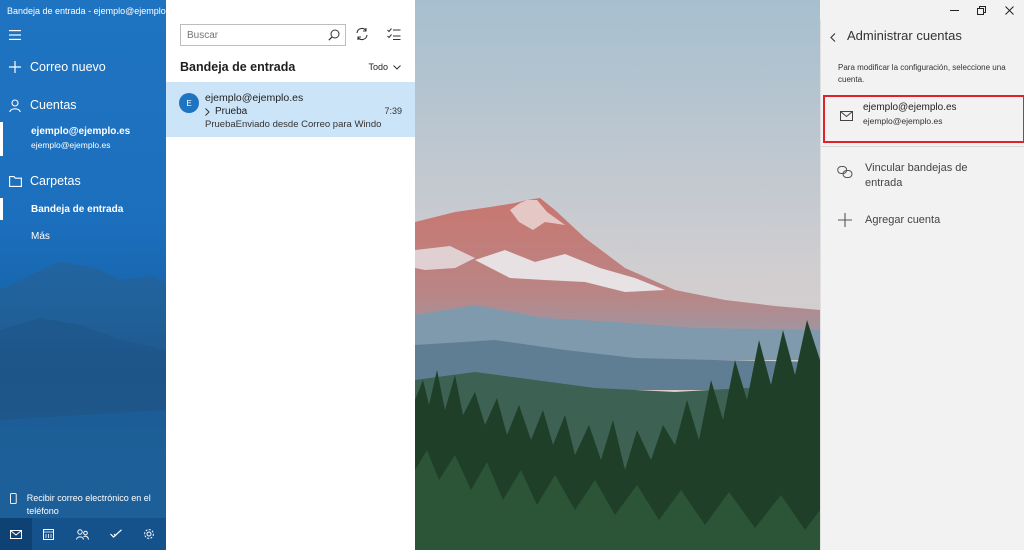 This screenshot has width=1024, height=550. I want to click on inbox-heading: Bandeja de entrada, so click(238, 67).